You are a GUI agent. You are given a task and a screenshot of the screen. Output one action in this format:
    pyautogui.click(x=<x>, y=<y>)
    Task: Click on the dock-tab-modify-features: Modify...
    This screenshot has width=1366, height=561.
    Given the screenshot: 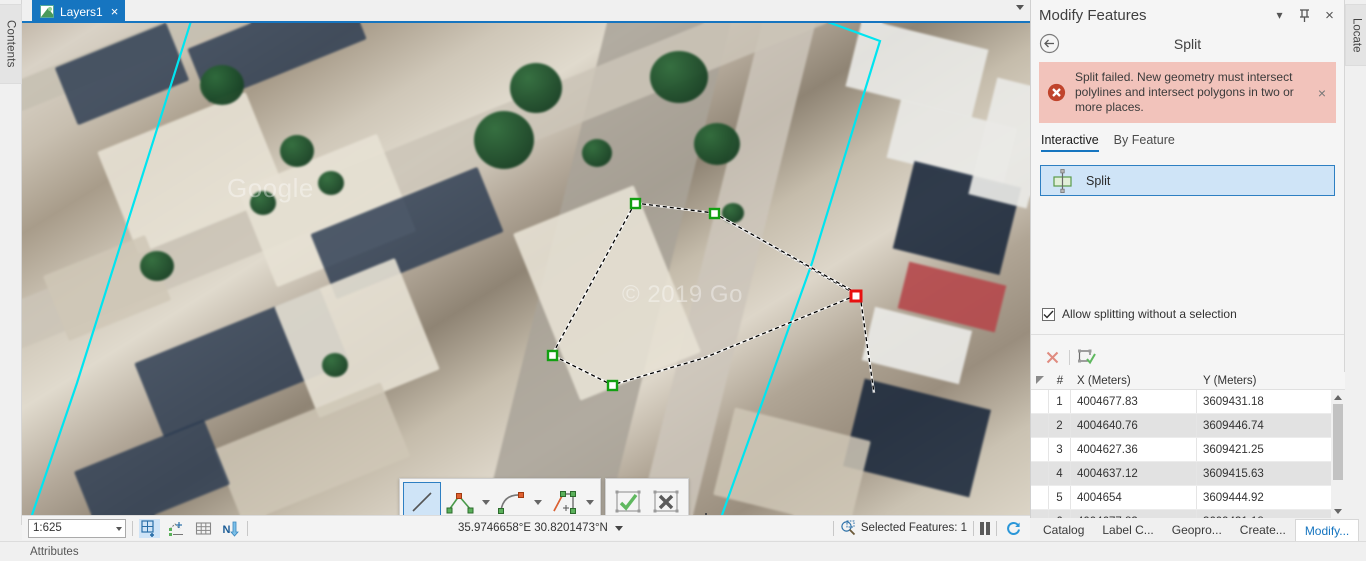 What is the action you would take?
    pyautogui.click(x=1327, y=530)
    